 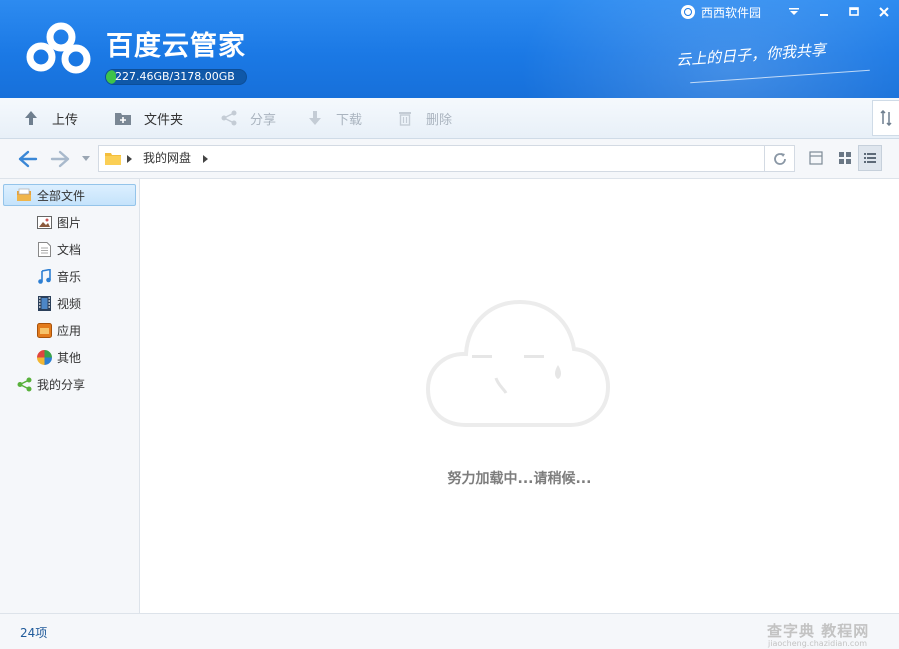 I want to click on menu-dropdown-icon, so click(x=794, y=11).